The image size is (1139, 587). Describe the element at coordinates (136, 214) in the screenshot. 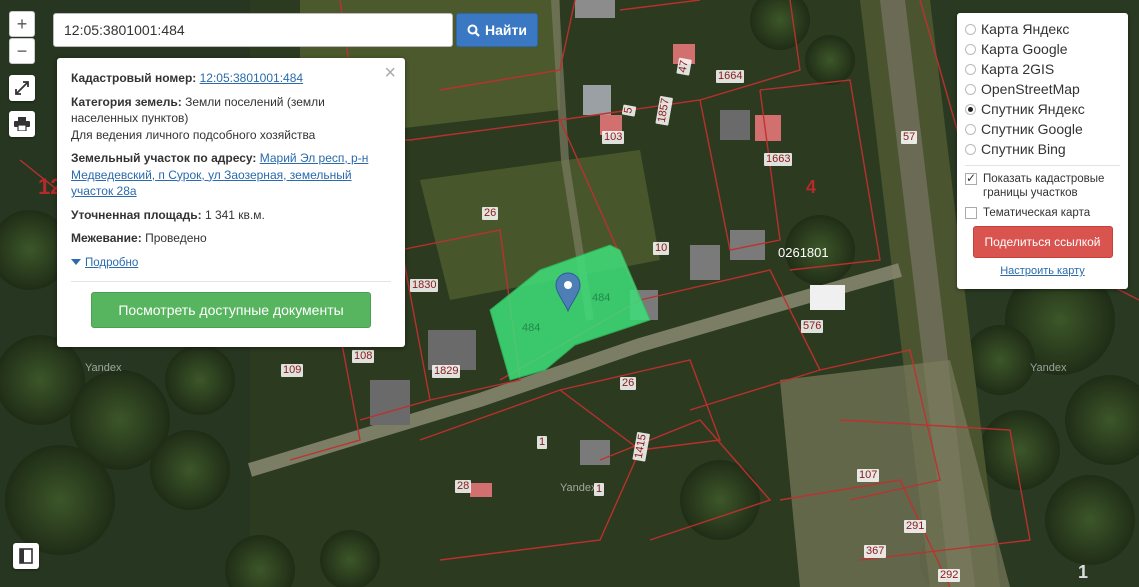

I see `area-label: Уточненная площадь:` at that location.